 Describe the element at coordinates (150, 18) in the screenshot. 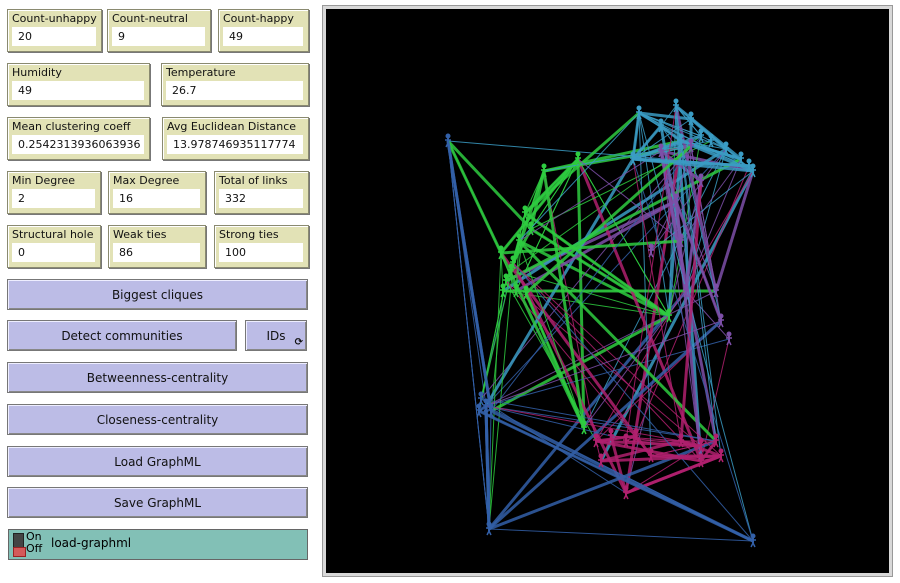

I see `monitor-label: Count-neutral` at that location.